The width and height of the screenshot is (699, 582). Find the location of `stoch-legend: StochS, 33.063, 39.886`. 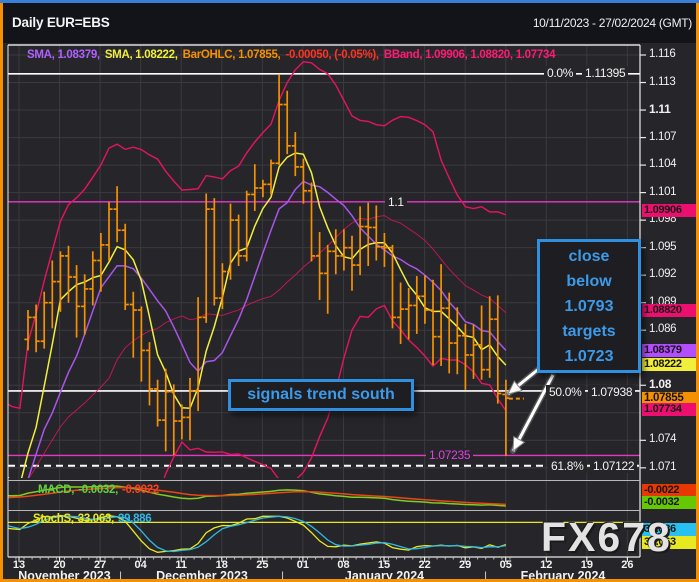

stoch-legend: StochS, 33.063, 39.886 is located at coordinates (94, 519).